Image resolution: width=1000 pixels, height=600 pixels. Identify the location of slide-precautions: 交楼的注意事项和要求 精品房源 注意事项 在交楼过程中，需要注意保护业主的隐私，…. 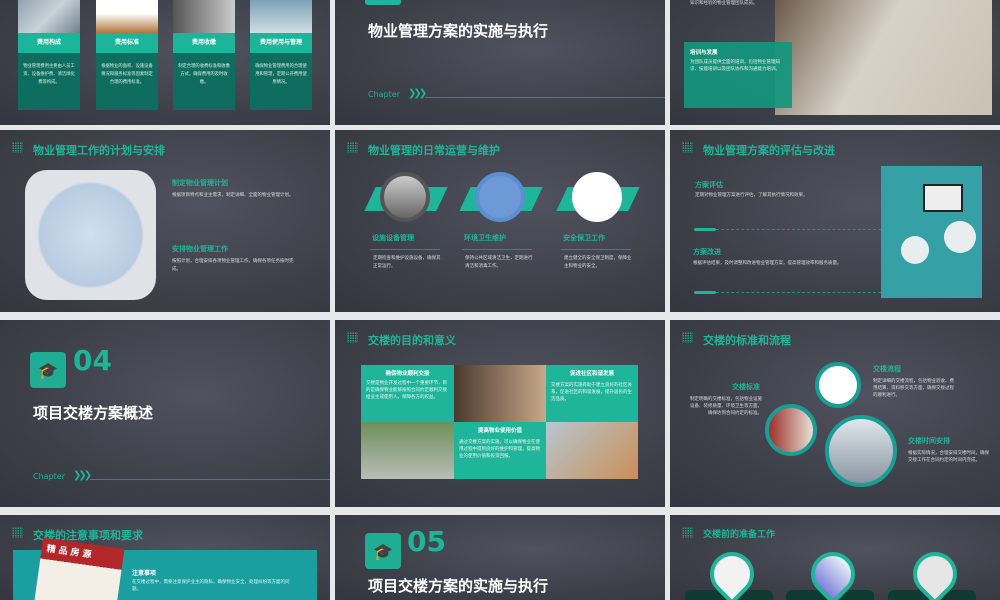
(165, 557).